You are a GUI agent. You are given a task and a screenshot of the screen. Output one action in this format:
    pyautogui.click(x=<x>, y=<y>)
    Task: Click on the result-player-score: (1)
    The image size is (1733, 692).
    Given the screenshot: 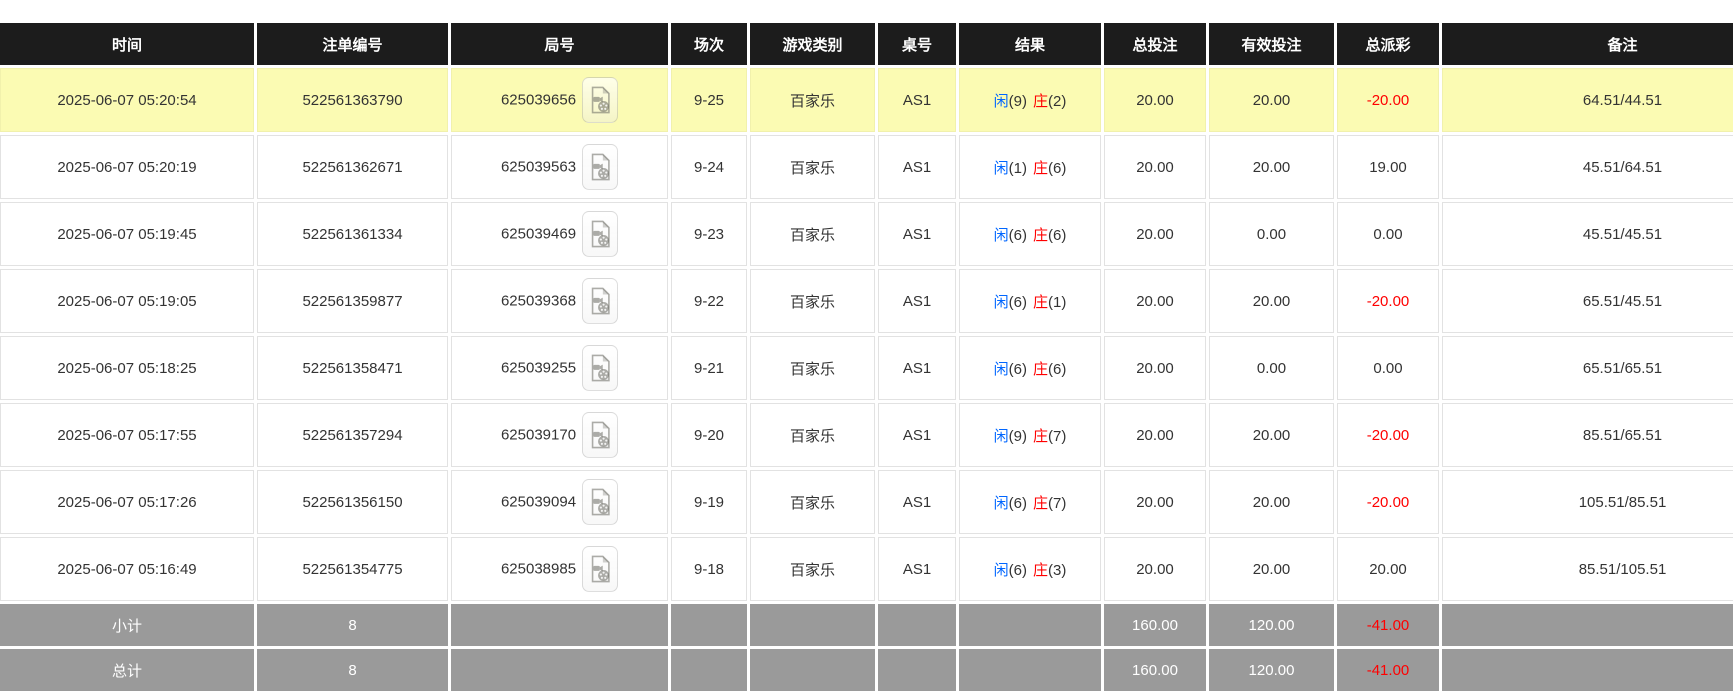 What is the action you would take?
    pyautogui.click(x=1017, y=168)
    